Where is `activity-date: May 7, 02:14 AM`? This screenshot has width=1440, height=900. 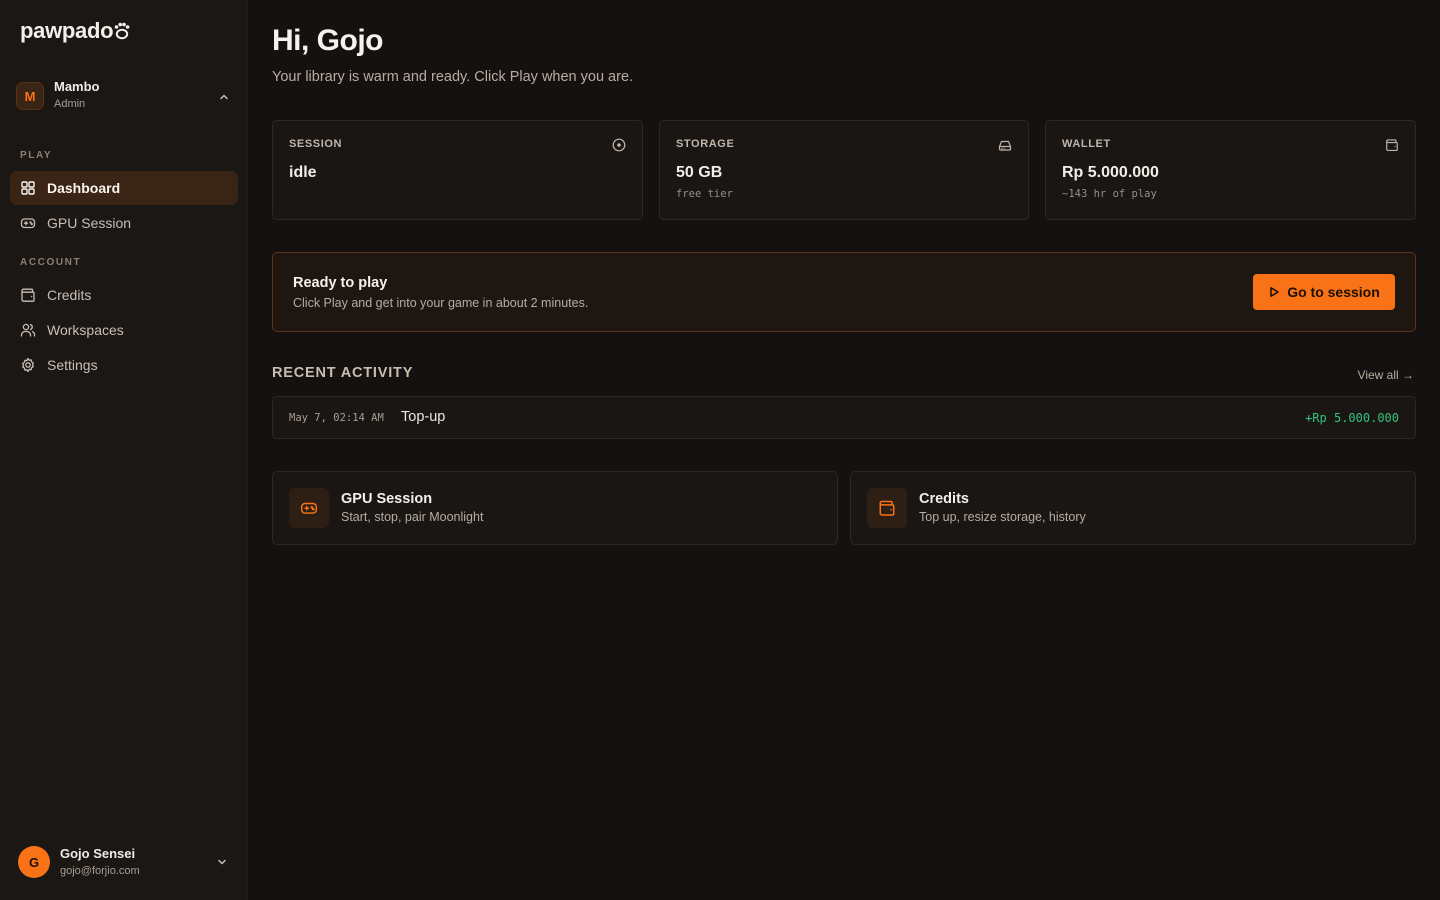
activity-date: May 7, 02:14 AM is located at coordinates (336, 418).